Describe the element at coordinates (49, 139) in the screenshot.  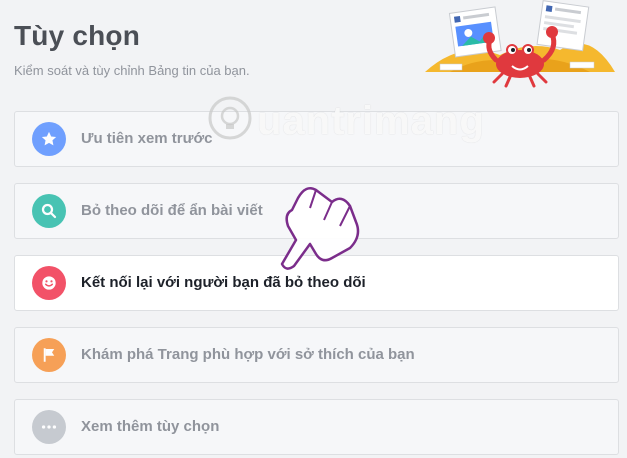
I see `star-icon` at that location.